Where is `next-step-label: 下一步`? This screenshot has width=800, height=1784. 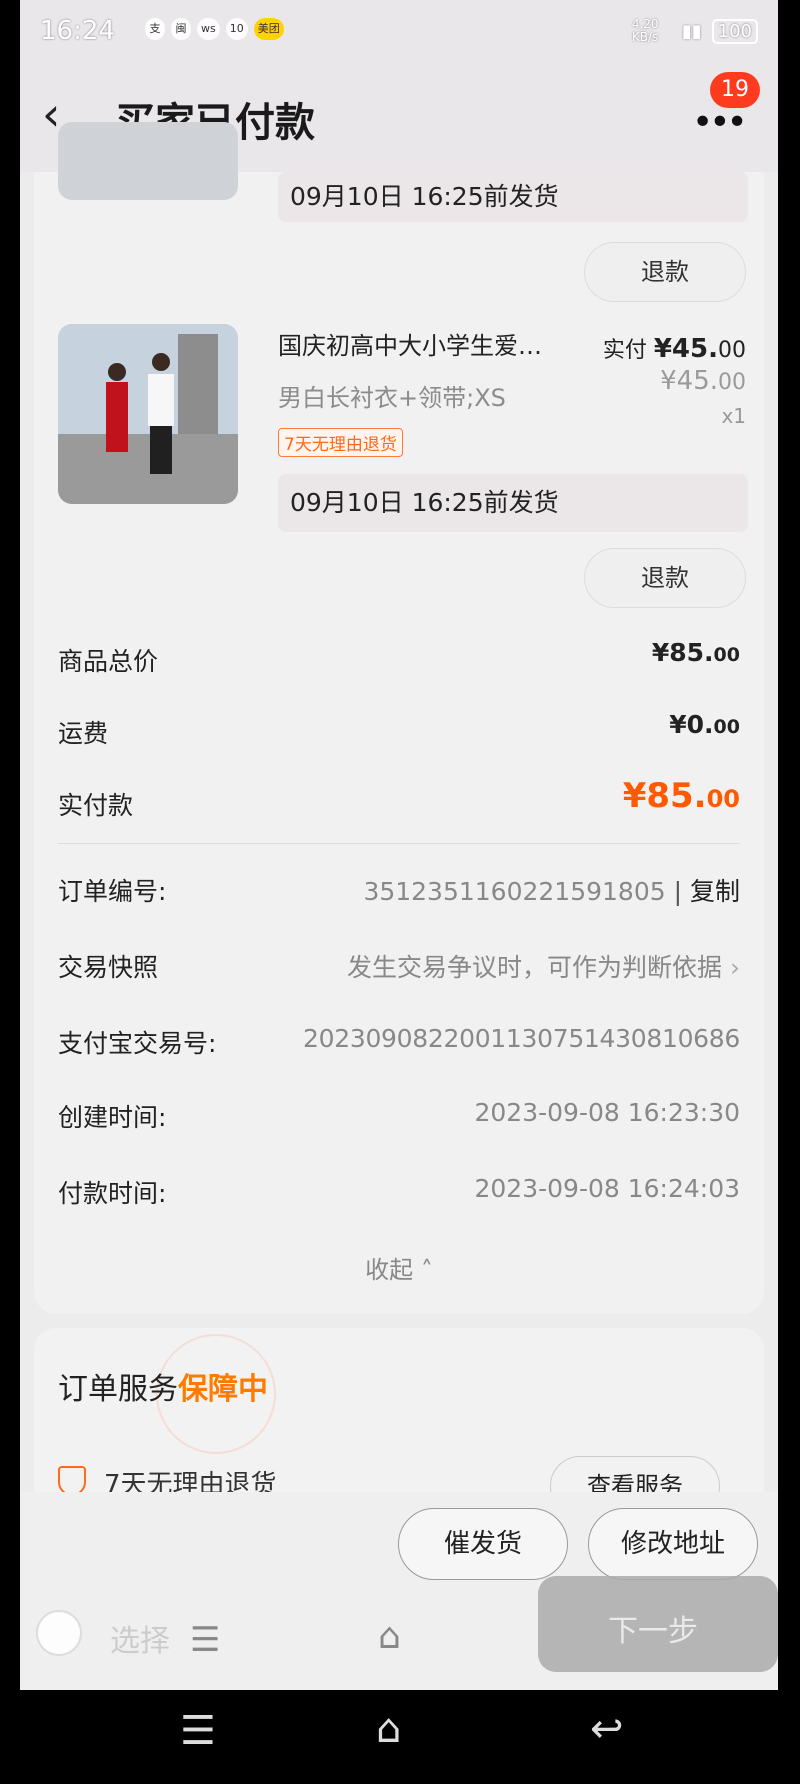 next-step-label: 下一步 is located at coordinates (653, 1631).